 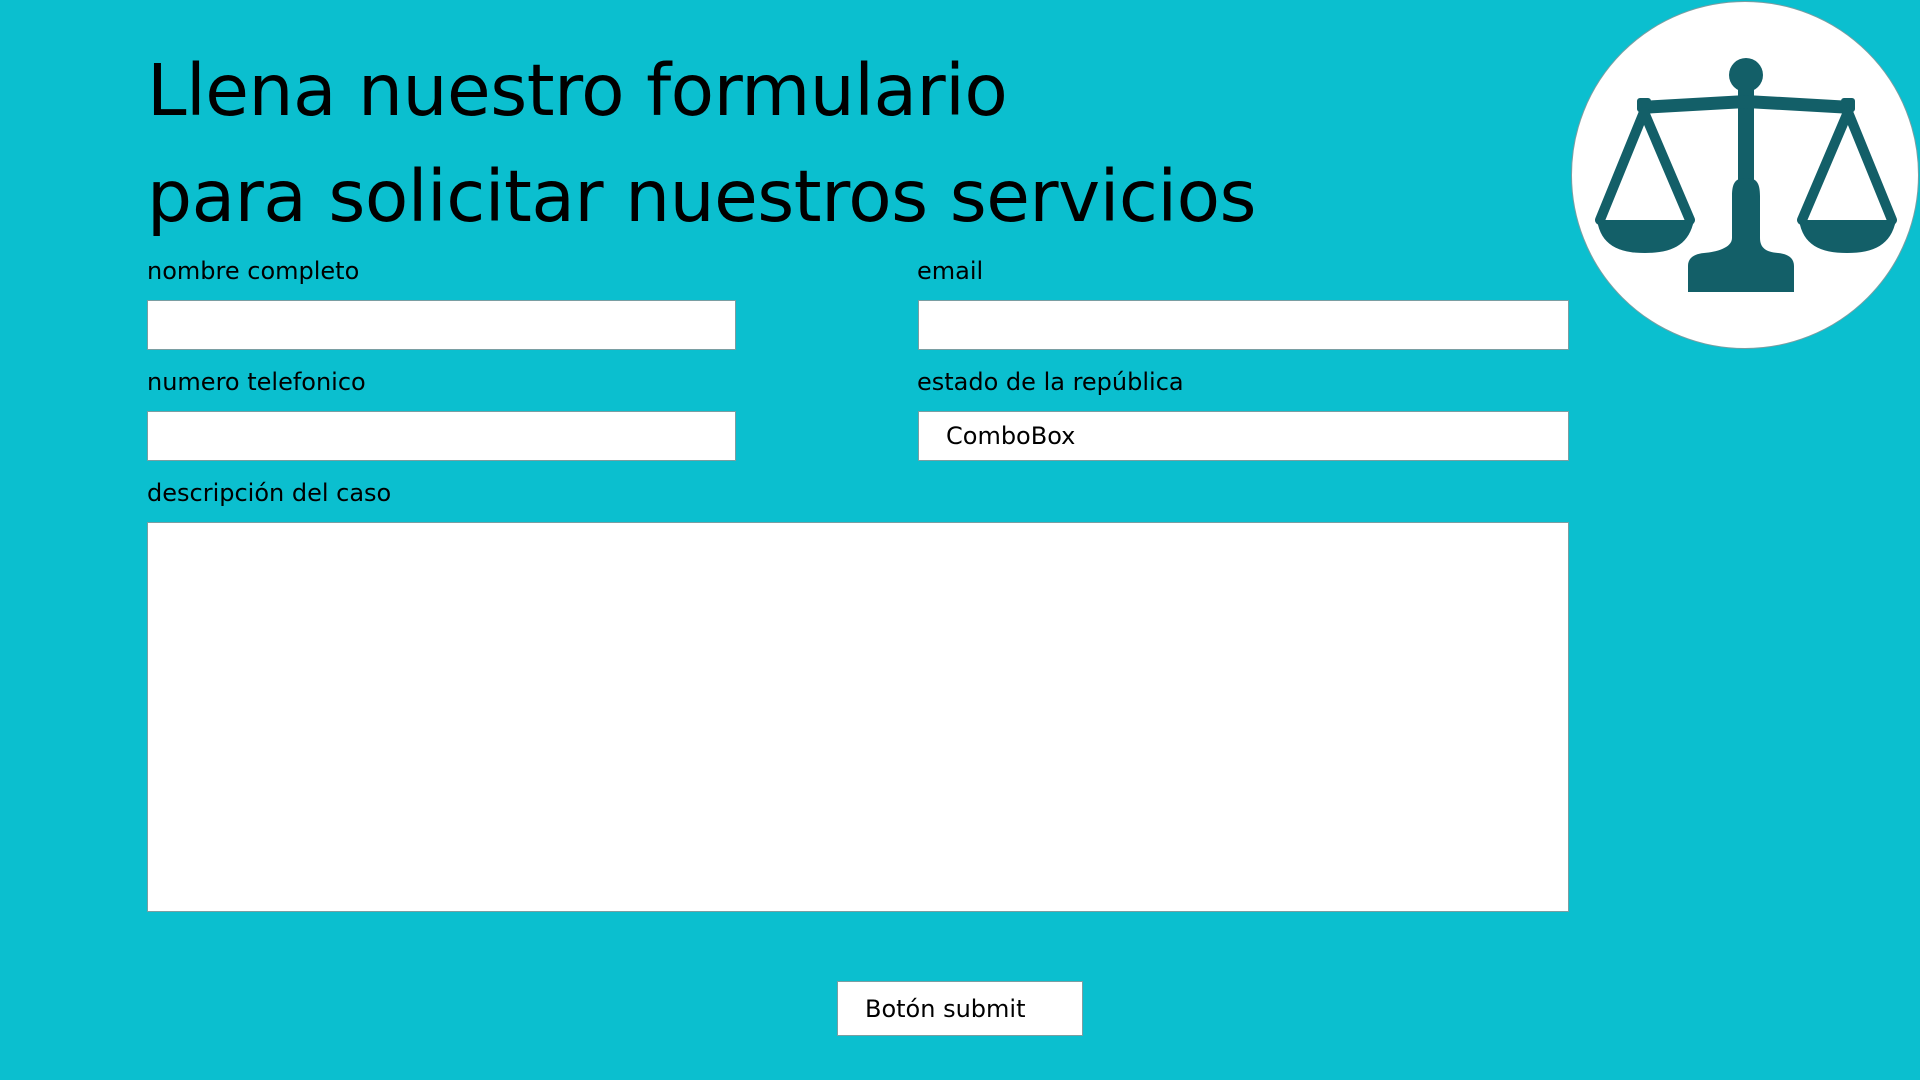 I want to click on scales-of-justice-icon, so click(x=1746, y=175).